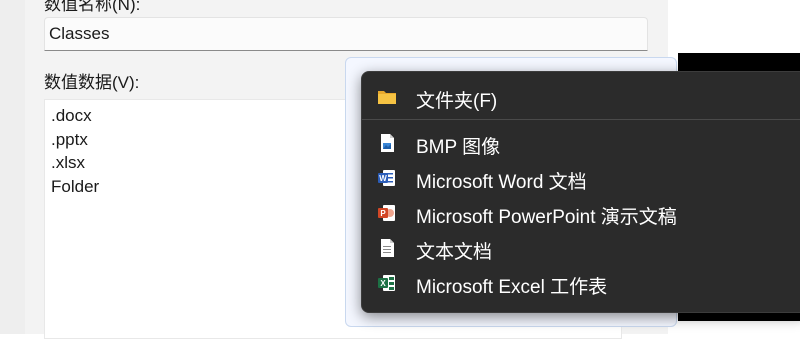 This screenshot has height=339, width=800. I want to click on value-name-field: Classes, so click(346, 34).